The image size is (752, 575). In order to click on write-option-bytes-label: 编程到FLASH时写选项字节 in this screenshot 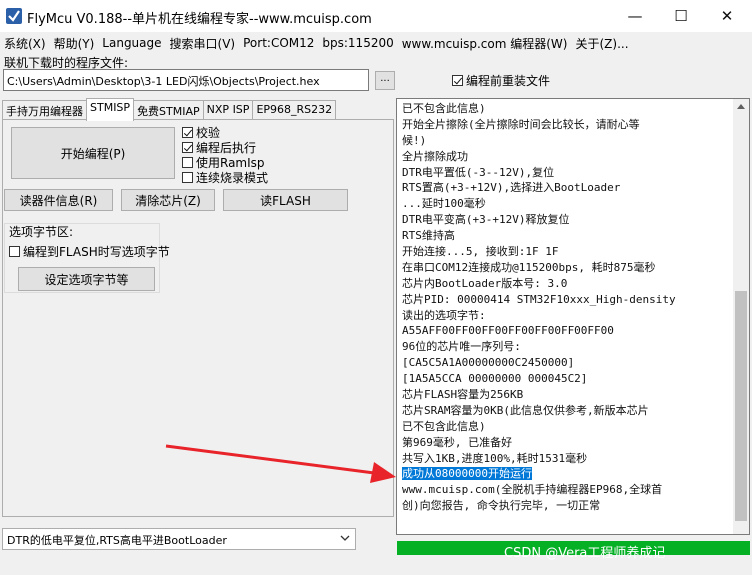, I will do `click(96, 252)`.